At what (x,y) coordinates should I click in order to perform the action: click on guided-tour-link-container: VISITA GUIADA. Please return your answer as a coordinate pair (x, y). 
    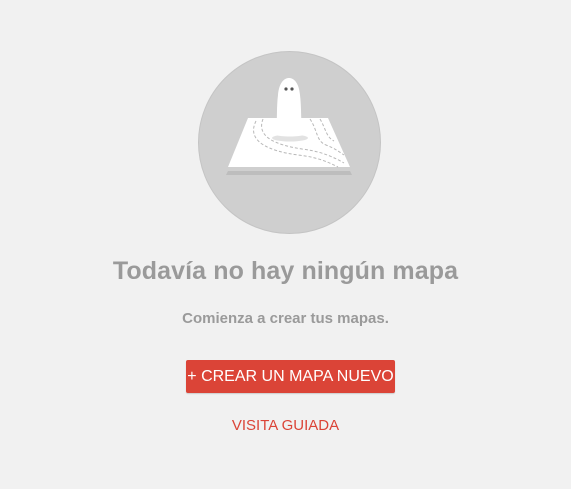
    Looking at the image, I should click on (285, 426).